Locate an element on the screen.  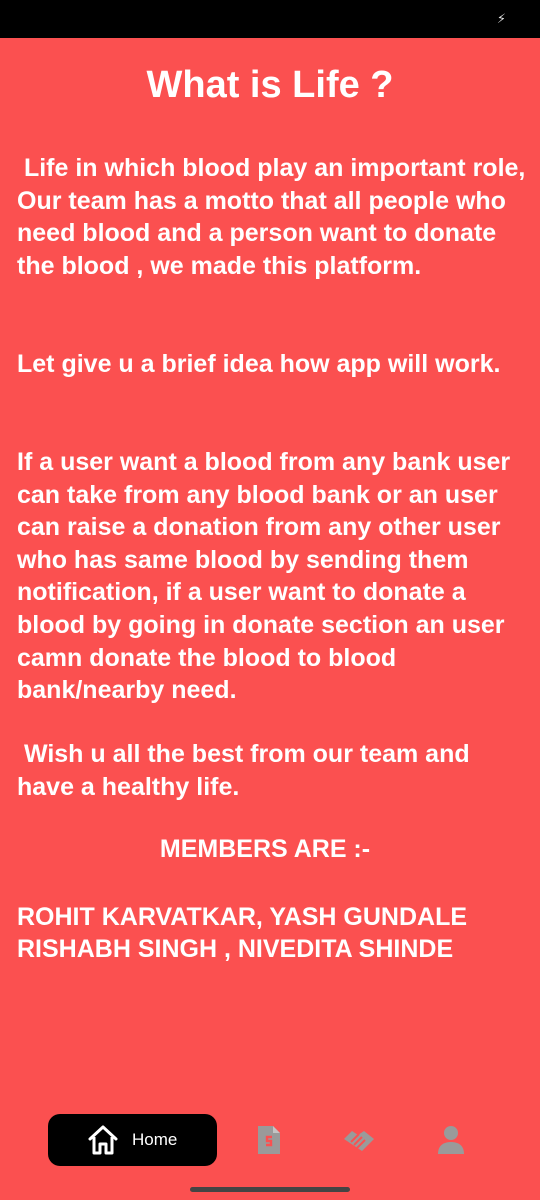
gesture-handle is located at coordinates (270, 1189).